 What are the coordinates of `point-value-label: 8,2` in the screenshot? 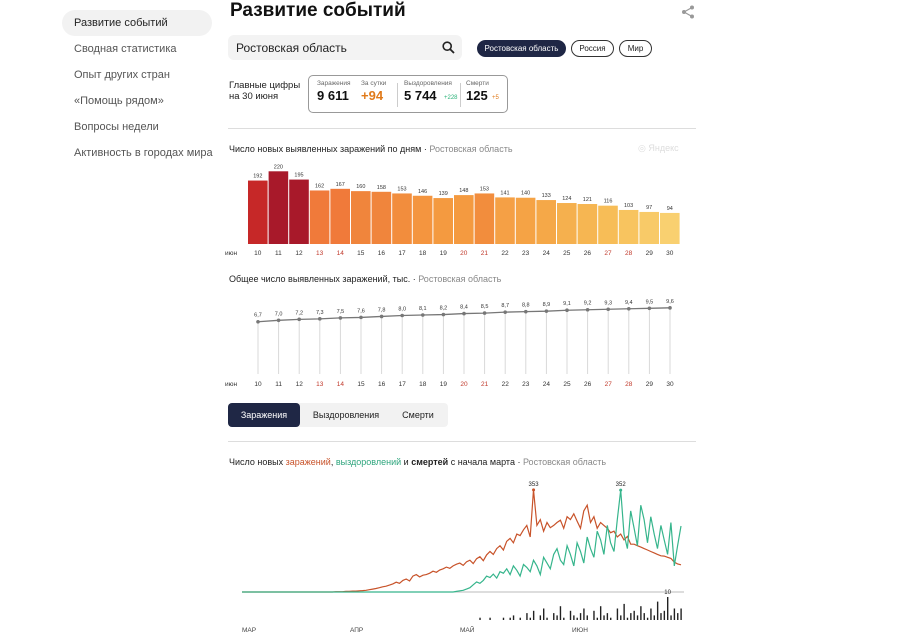 It's located at (444, 309).